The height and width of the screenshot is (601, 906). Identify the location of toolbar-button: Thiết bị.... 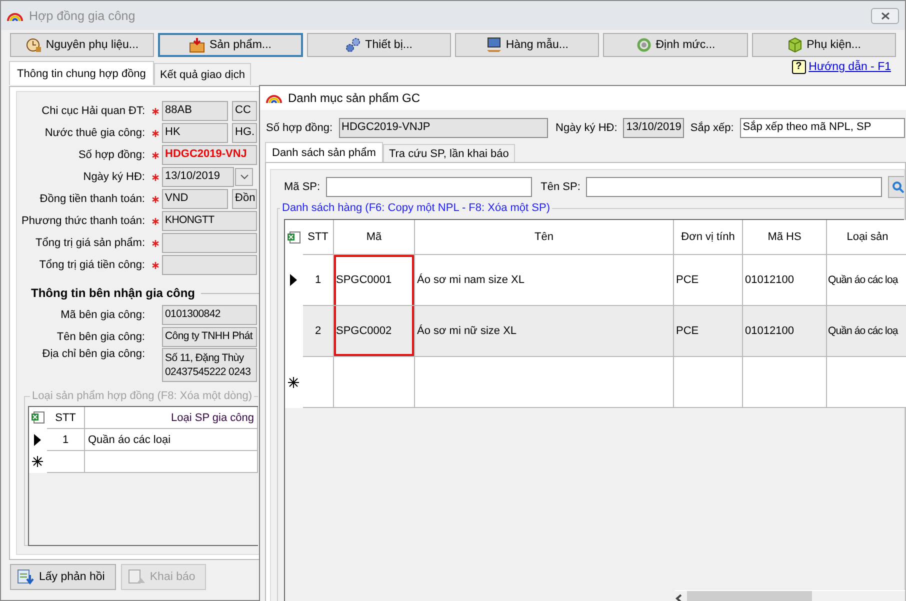
(378, 45).